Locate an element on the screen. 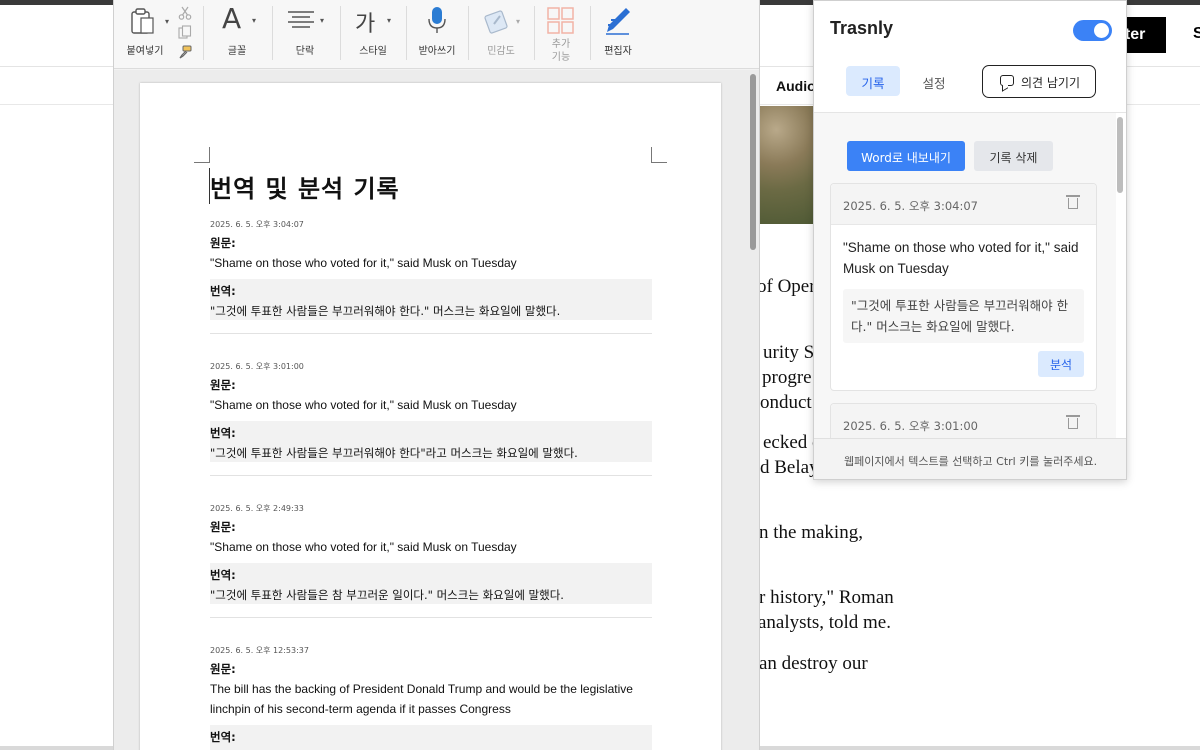 The image size is (1200, 750). microphone-icon is located at coordinates (437, 20).